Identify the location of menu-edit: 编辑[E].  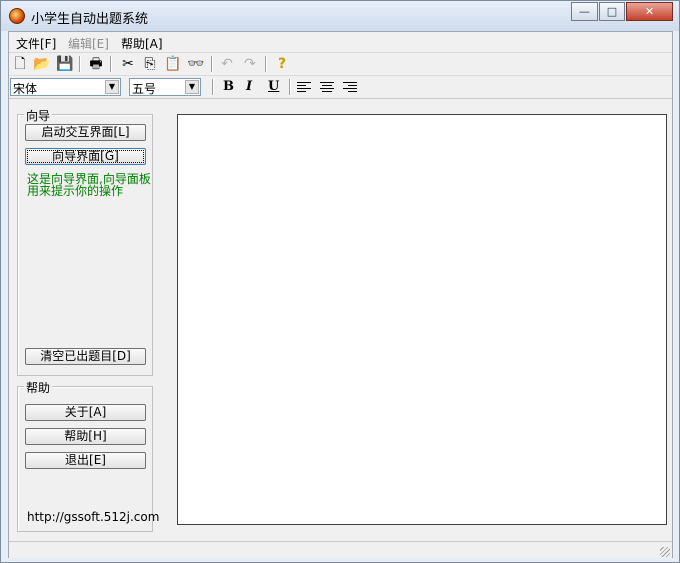
(88, 43).